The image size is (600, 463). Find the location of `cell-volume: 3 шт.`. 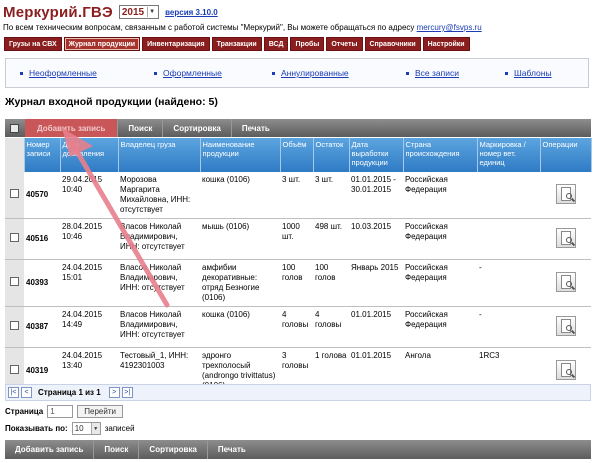

cell-volume: 3 шт. is located at coordinates (296, 195).